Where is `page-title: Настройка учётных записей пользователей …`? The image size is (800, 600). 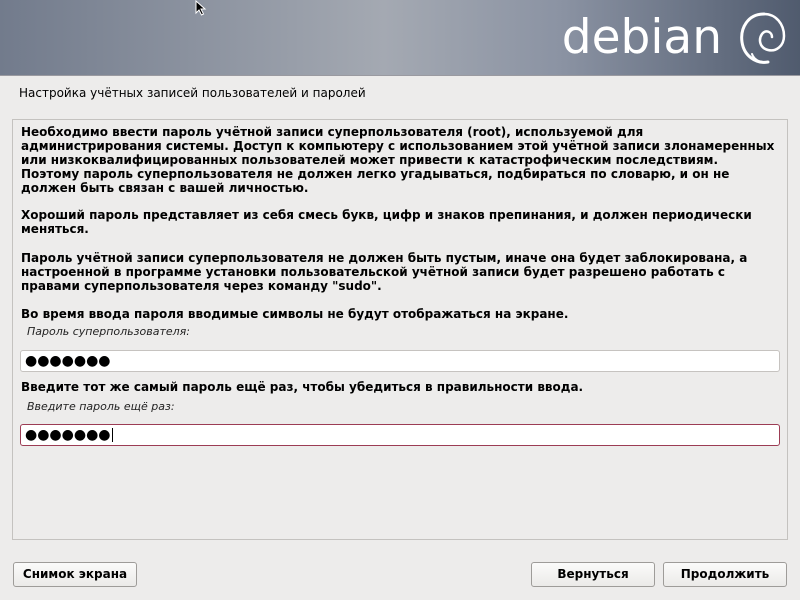 page-title: Настройка учётных записей пользователей … is located at coordinates (192, 93).